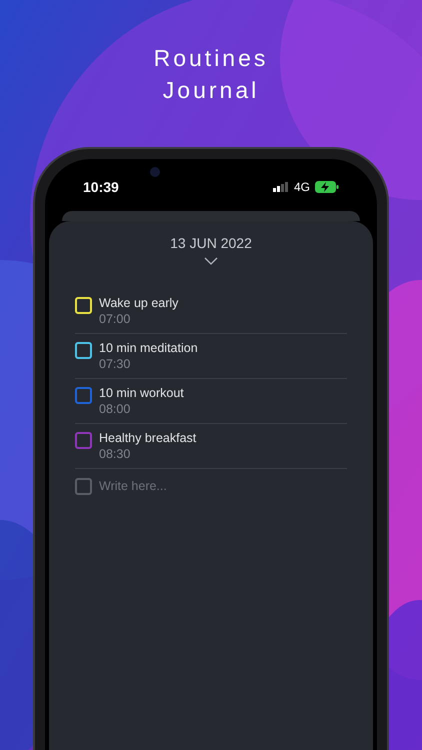  What do you see at coordinates (327, 187) in the screenshot?
I see `battery-charging-icon` at bounding box center [327, 187].